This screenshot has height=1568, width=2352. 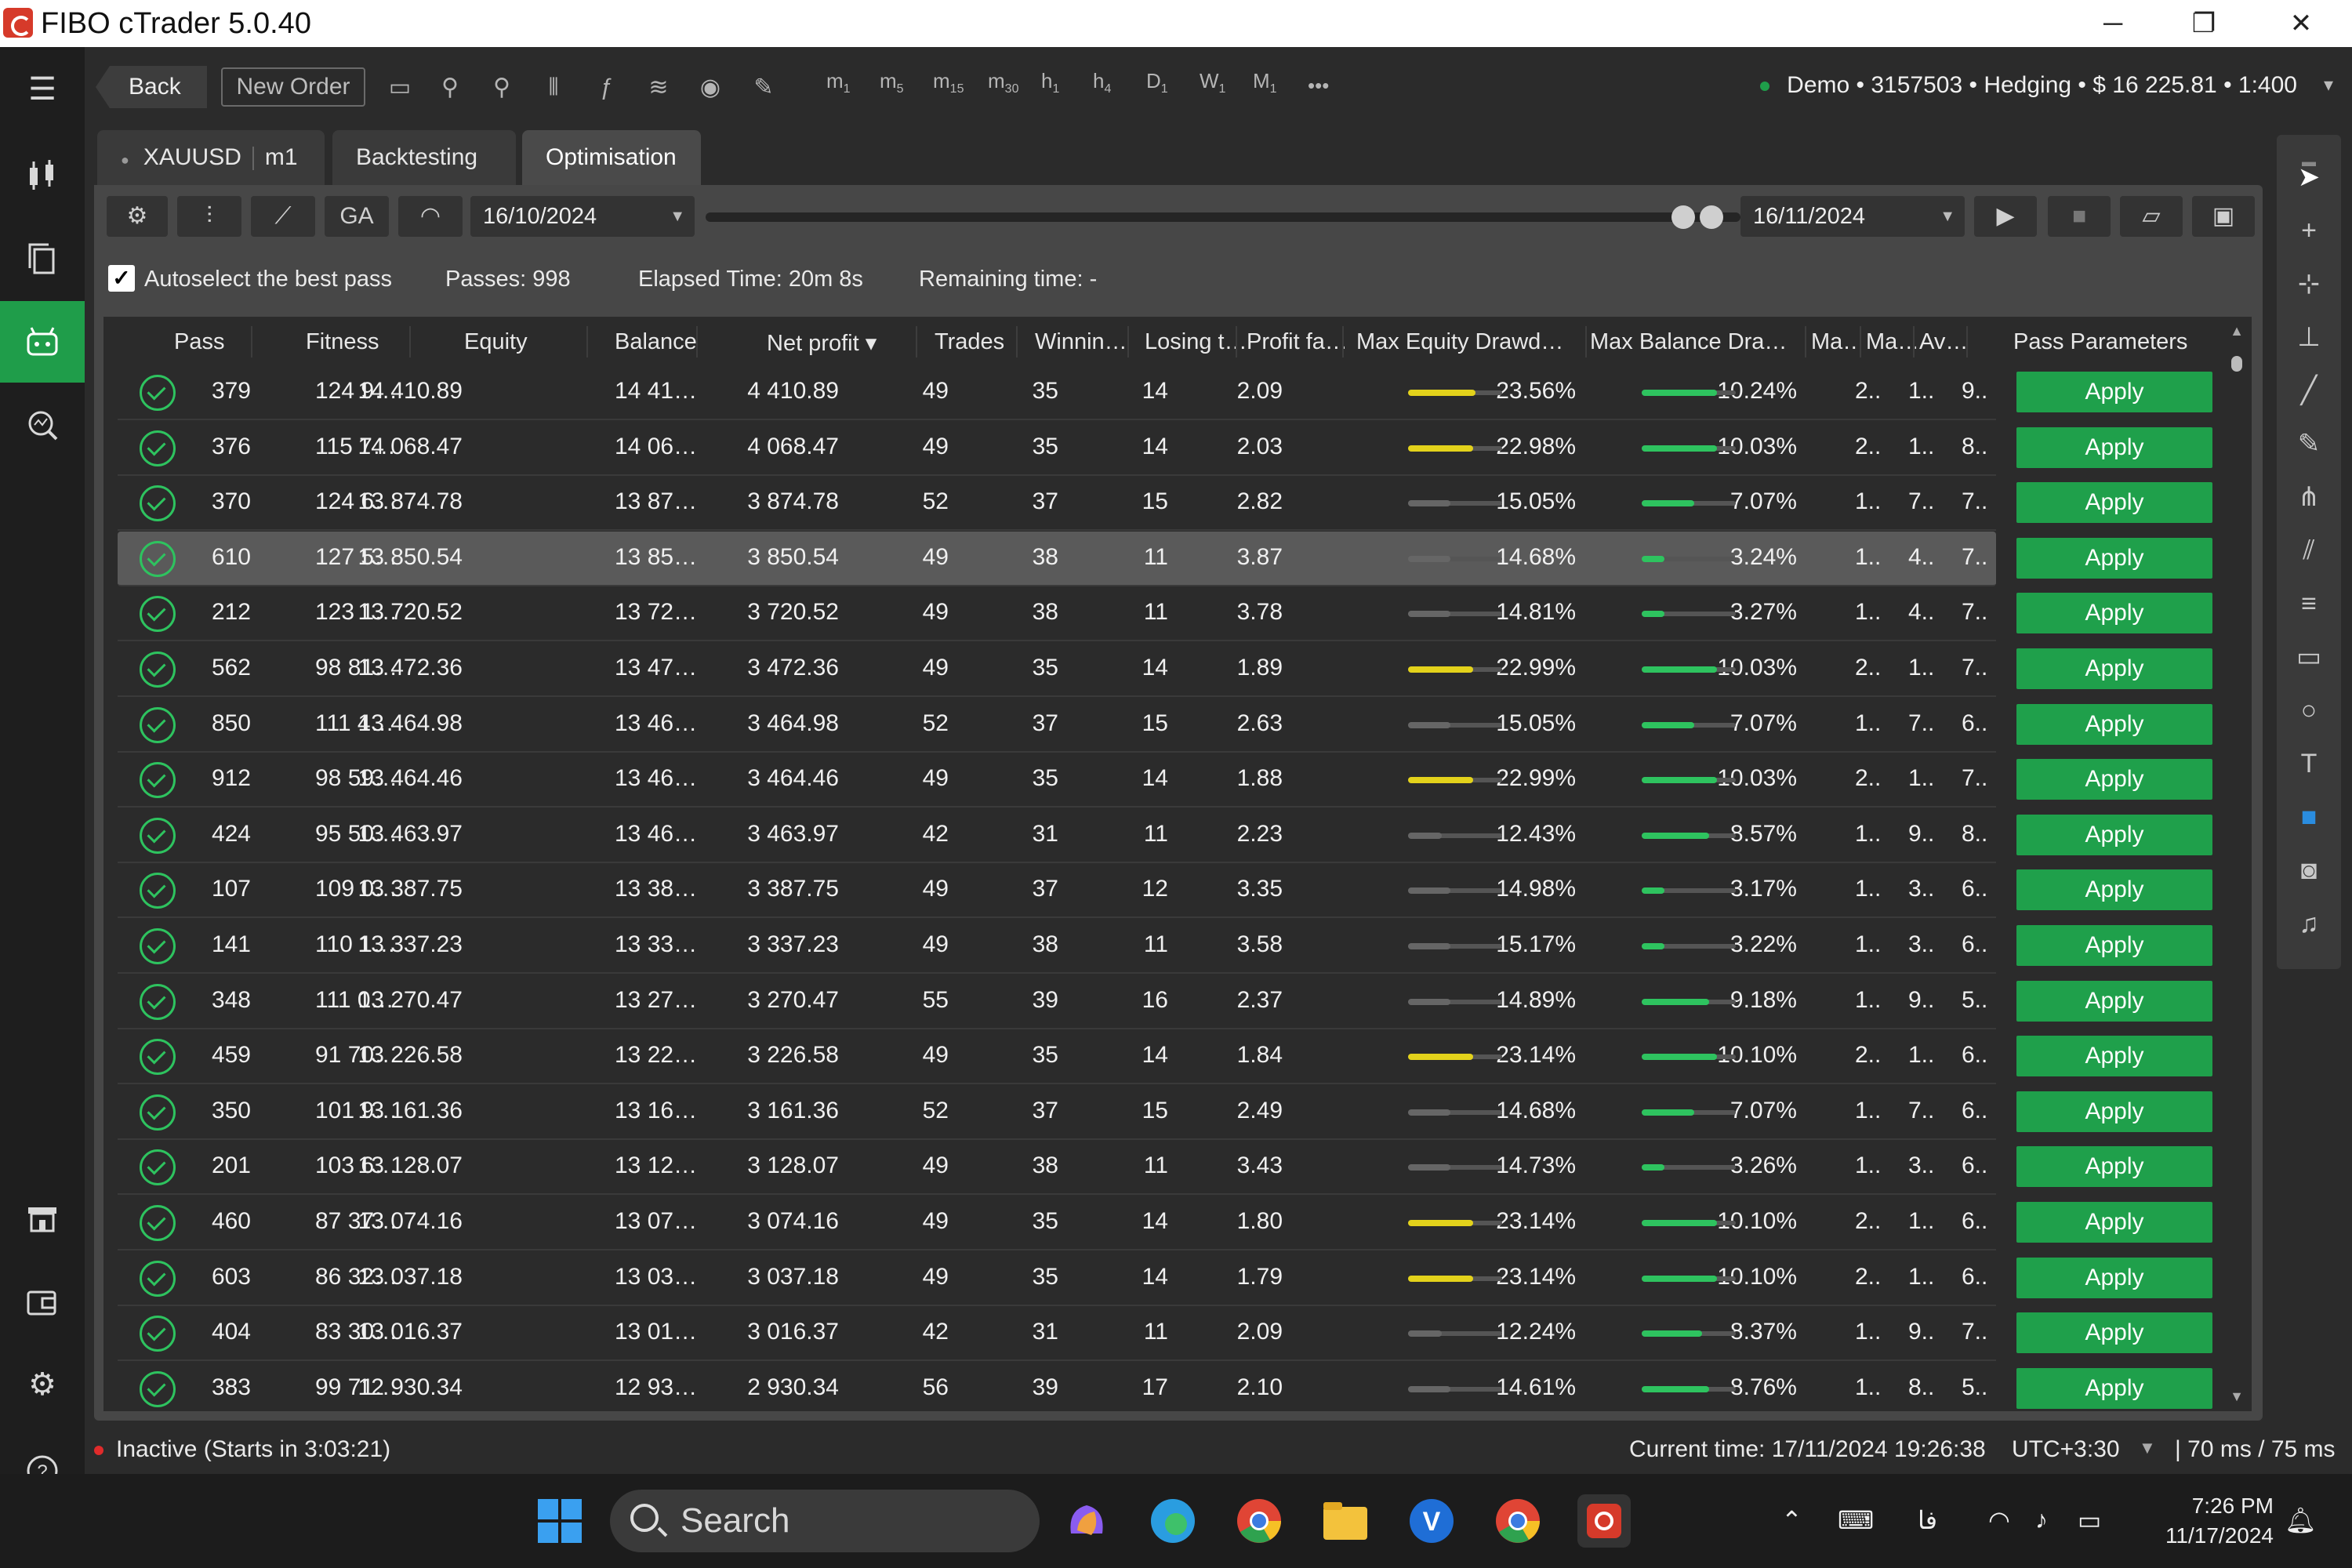 I want to click on ga-button: GA, so click(x=357, y=216).